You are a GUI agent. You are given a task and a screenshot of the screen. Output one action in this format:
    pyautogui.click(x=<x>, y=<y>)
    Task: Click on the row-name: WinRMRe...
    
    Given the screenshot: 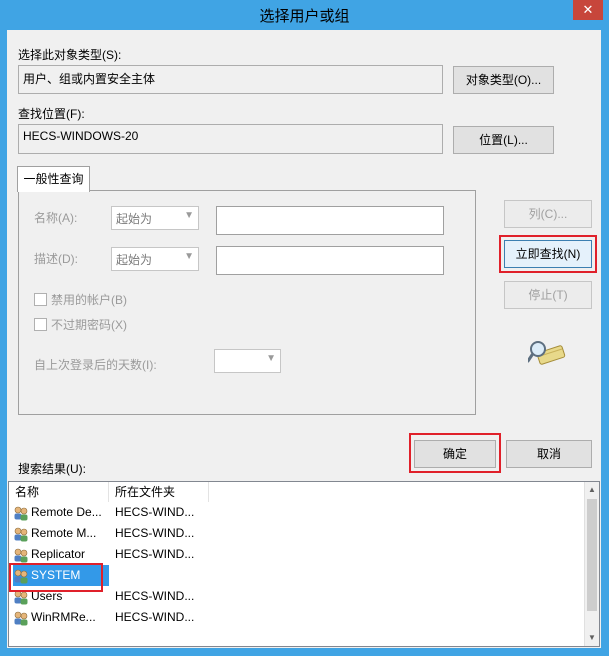 What is the action you would take?
    pyautogui.click(x=63, y=617)
    